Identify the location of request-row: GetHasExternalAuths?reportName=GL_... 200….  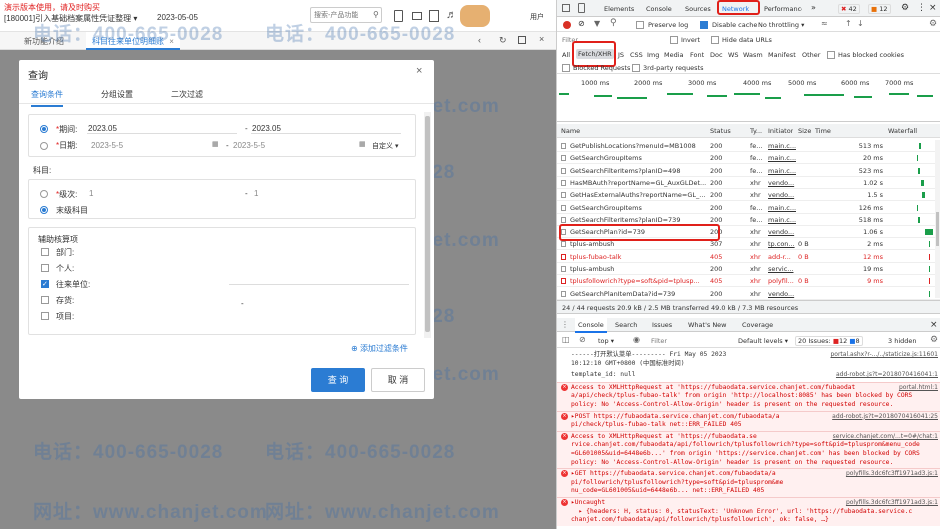
(748, 195).